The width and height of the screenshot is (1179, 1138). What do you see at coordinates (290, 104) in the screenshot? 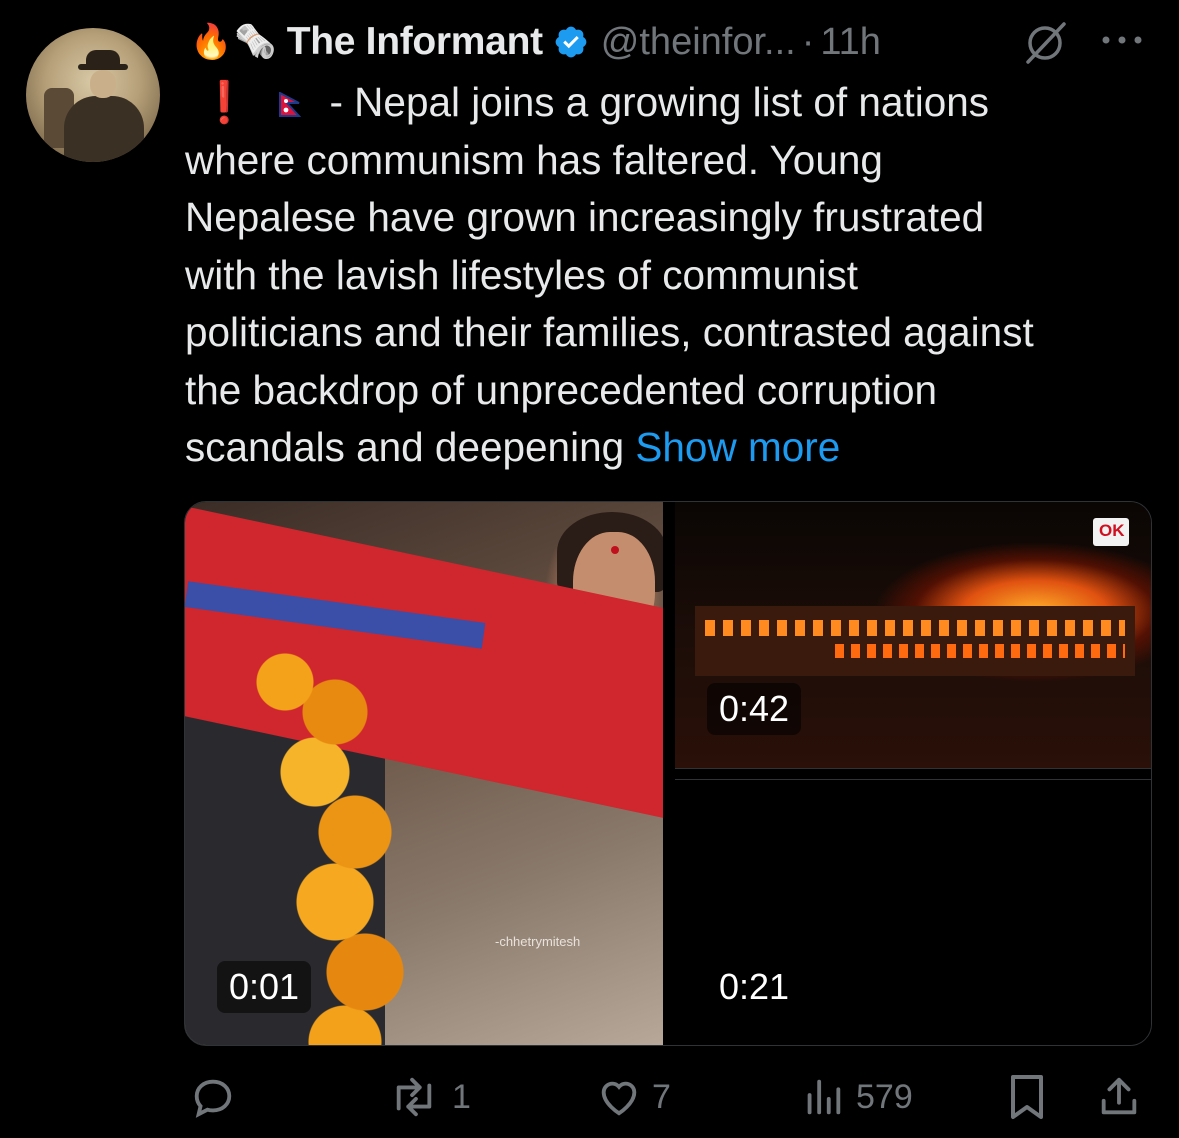
I see `nepal-flag-icon` at bounding box center [290, 104].